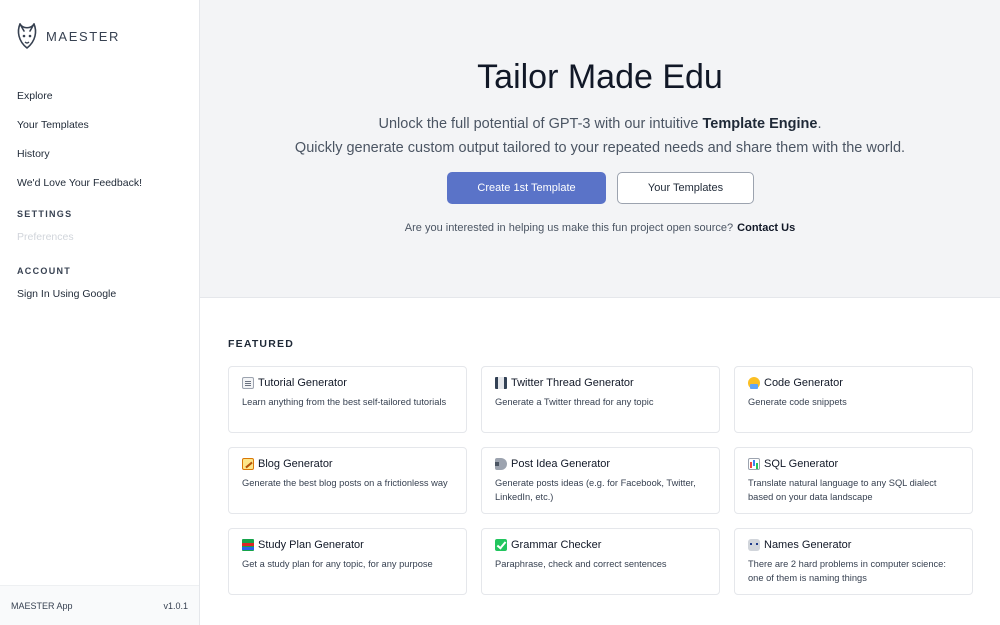 The image size is (1000, 625). I want to click on sidebar-item-feedback: We'd Love Your Feedback!, so click(99, 183).